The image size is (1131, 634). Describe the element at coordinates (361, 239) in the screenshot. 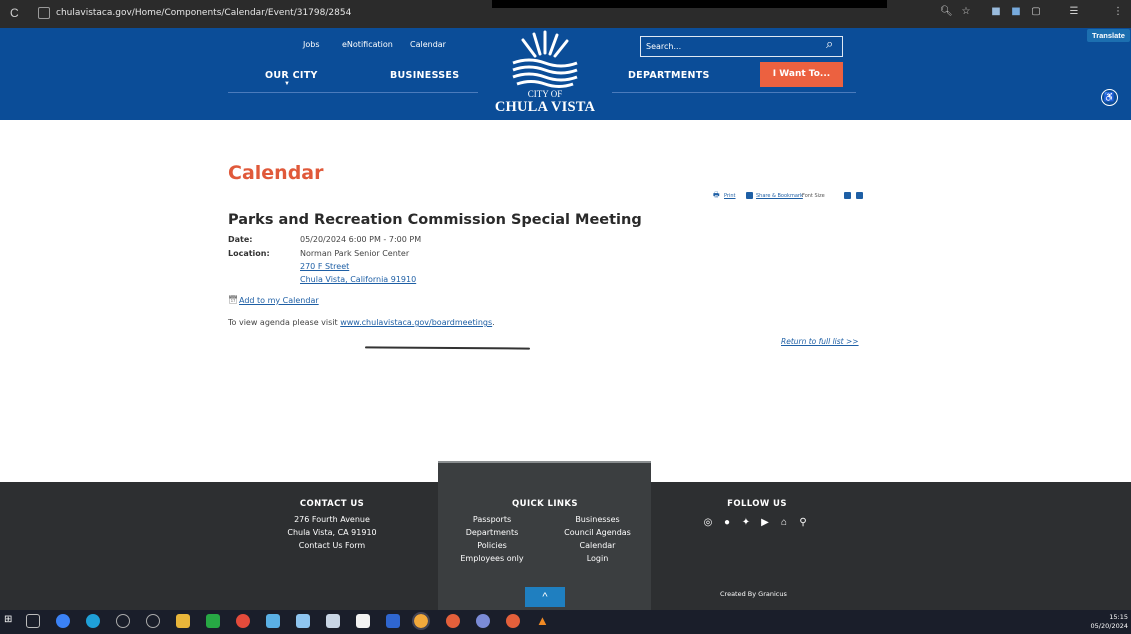

I see `date-value: 05/20/2024 6:00 PM - 7:00 PM` at that location.